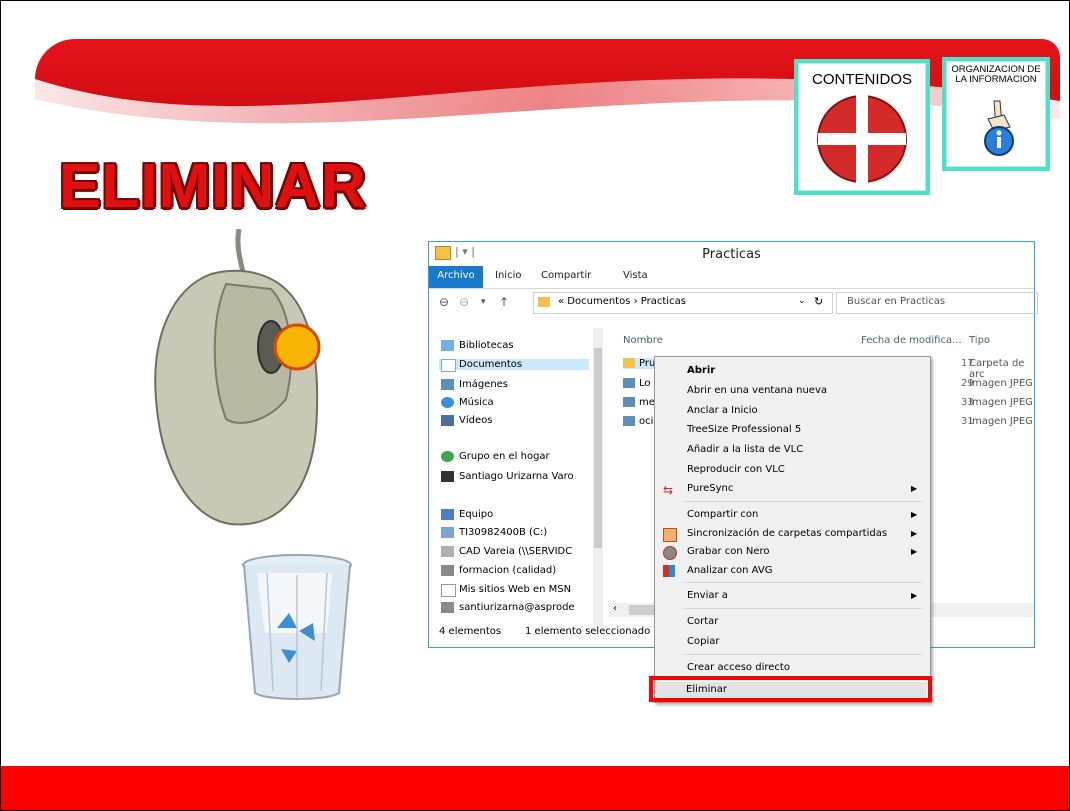 The height and width of the screenshot is (811, 1070). What do you see at coordinates (213, 186) in the screenshot?
I see `slide-title: ELIMINAR` at bounding box center [213, 186].